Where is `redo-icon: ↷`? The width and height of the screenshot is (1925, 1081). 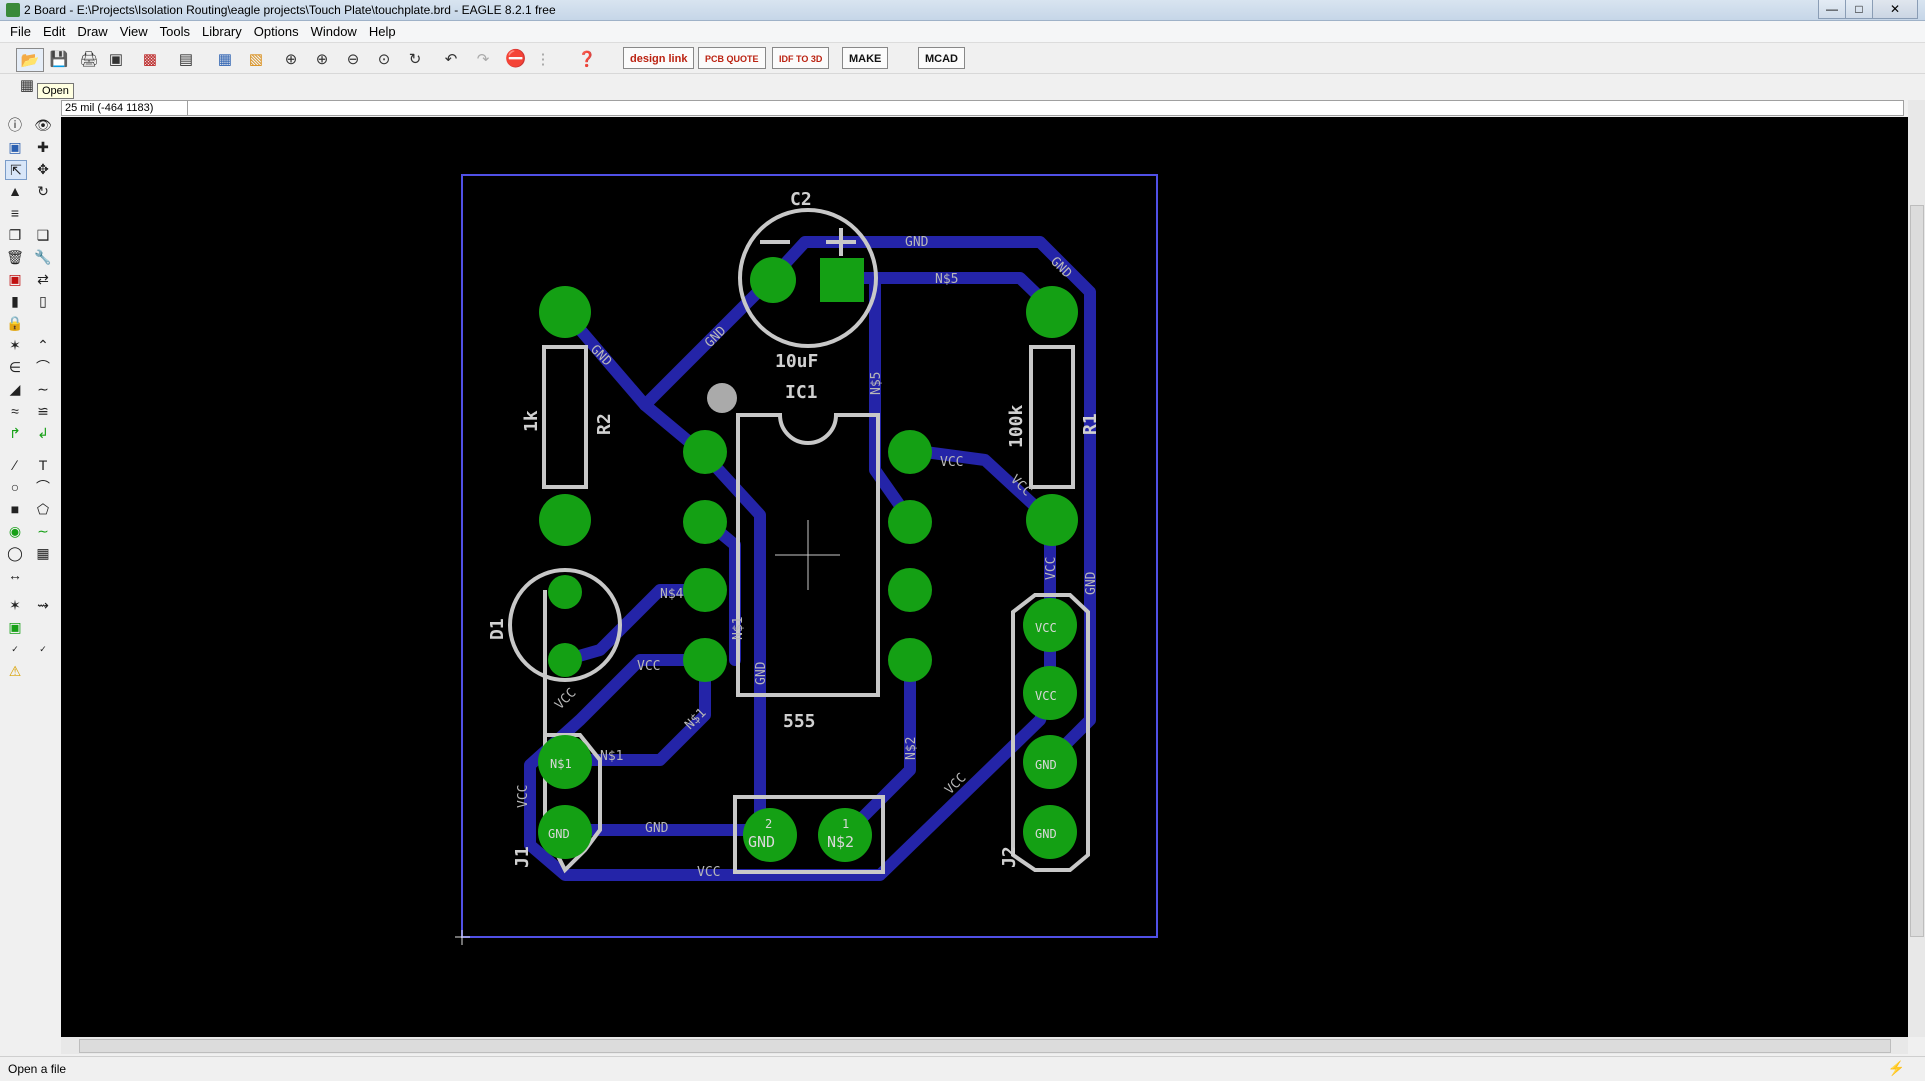
redo-icon: ↷ is located at coordinates (483, 59).